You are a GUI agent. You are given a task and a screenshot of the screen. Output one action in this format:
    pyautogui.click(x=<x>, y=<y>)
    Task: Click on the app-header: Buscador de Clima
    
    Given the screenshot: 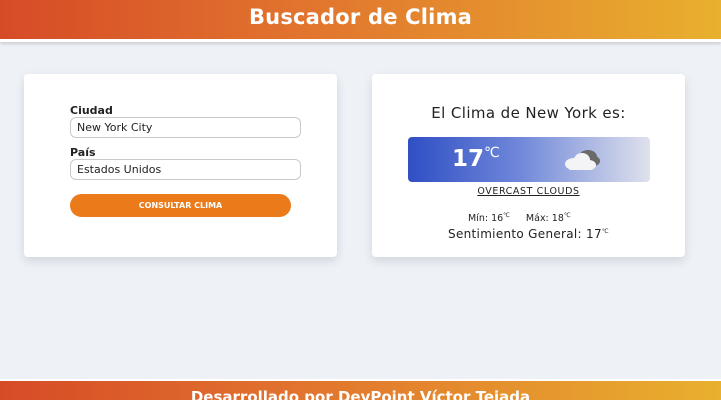 What is the action you would take?
    pyautogui.click(x=360, y=21)
    